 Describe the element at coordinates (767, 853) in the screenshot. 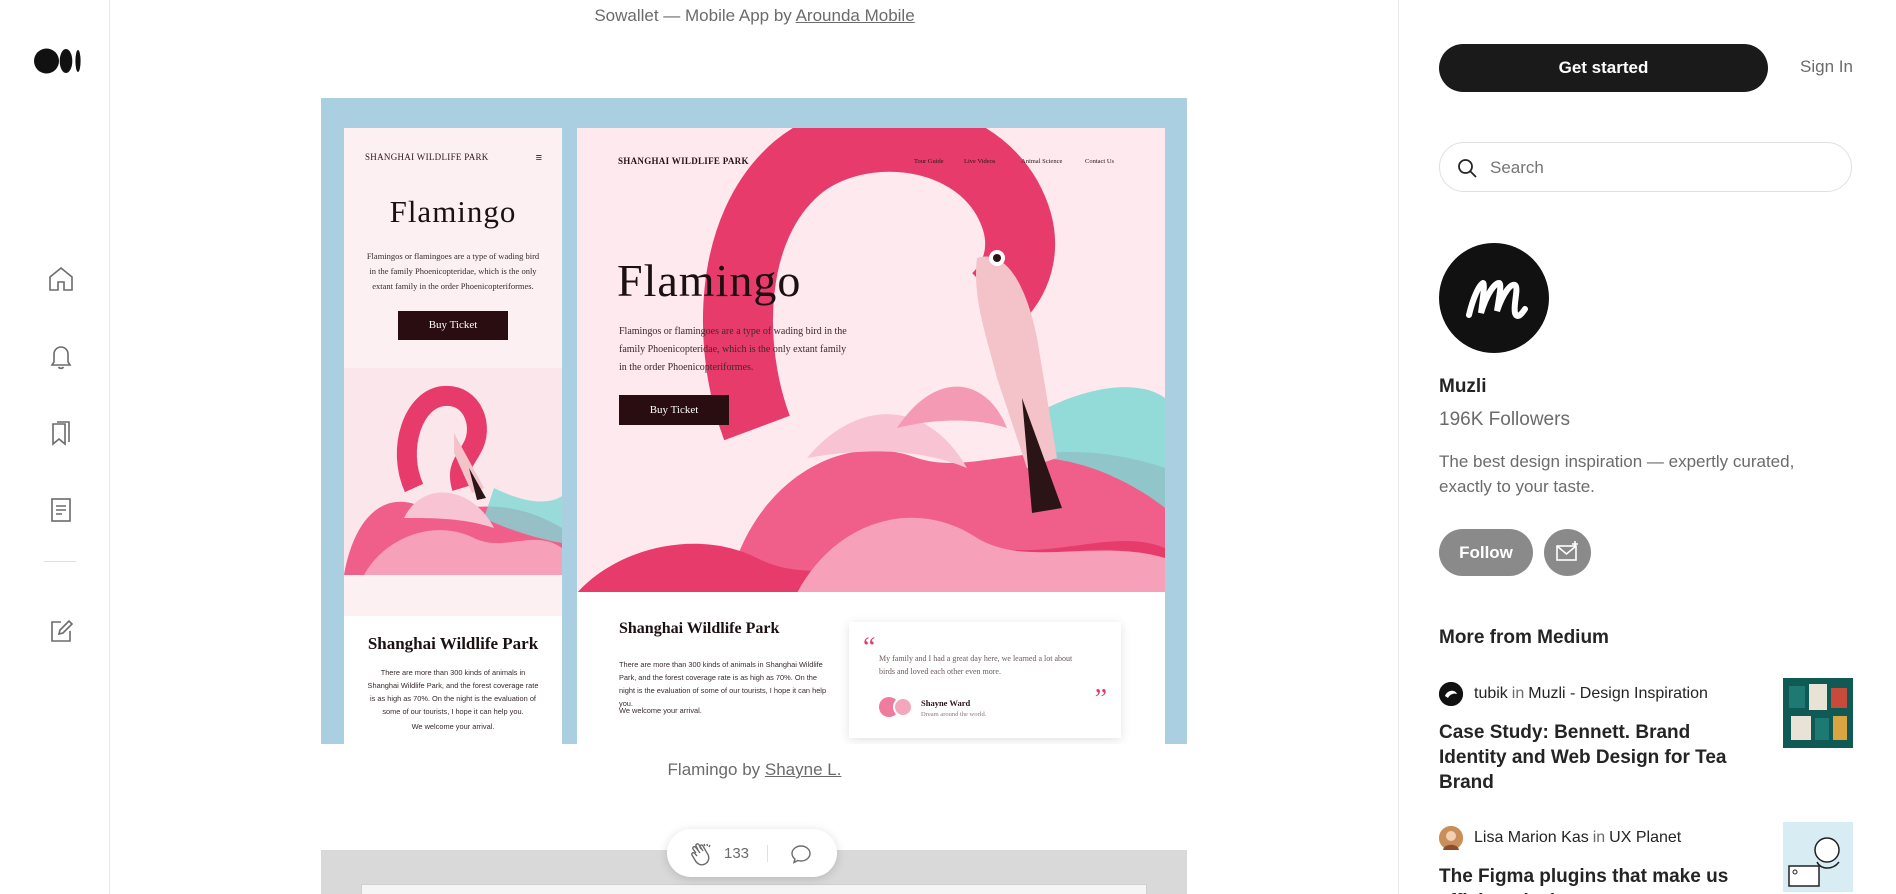

I see `action-bar-divider` at that location.